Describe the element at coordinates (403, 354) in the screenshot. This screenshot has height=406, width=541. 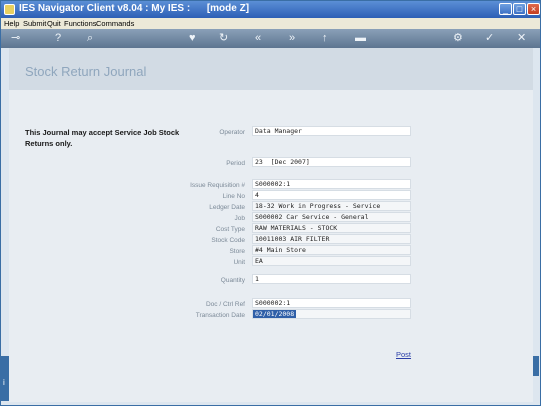
I see `post-link: Post` at that location.